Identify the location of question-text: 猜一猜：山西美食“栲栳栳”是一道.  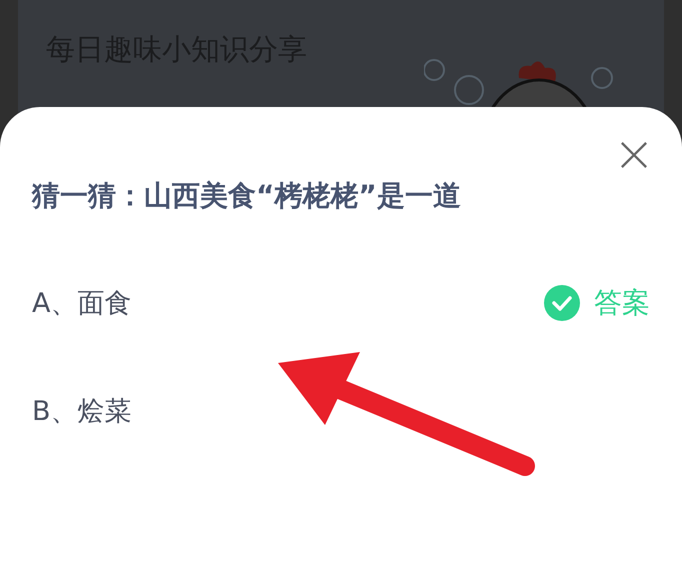
(247, 196).